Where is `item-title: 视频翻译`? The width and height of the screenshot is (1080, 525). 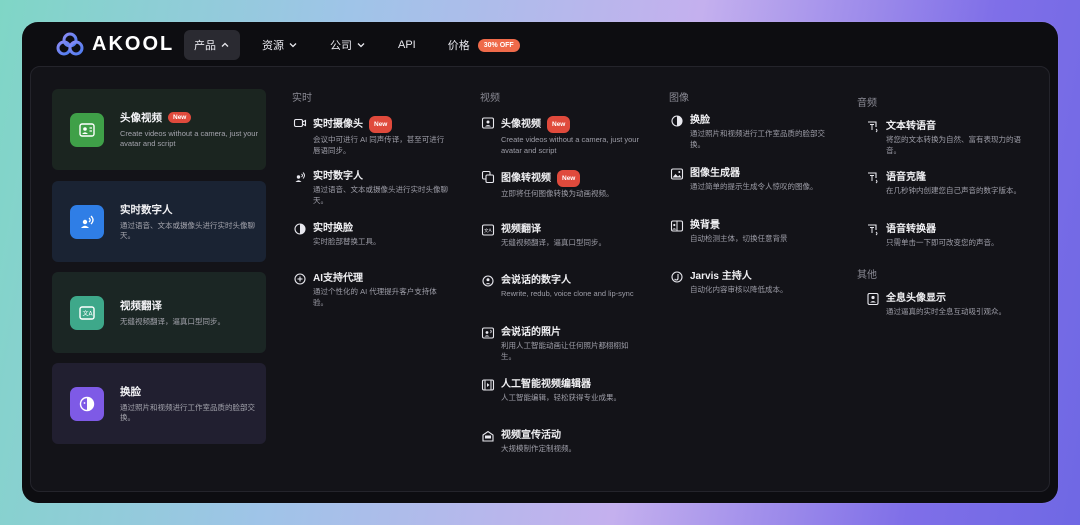 item-title: 视频翻译 is located at coordinates (521, 229).